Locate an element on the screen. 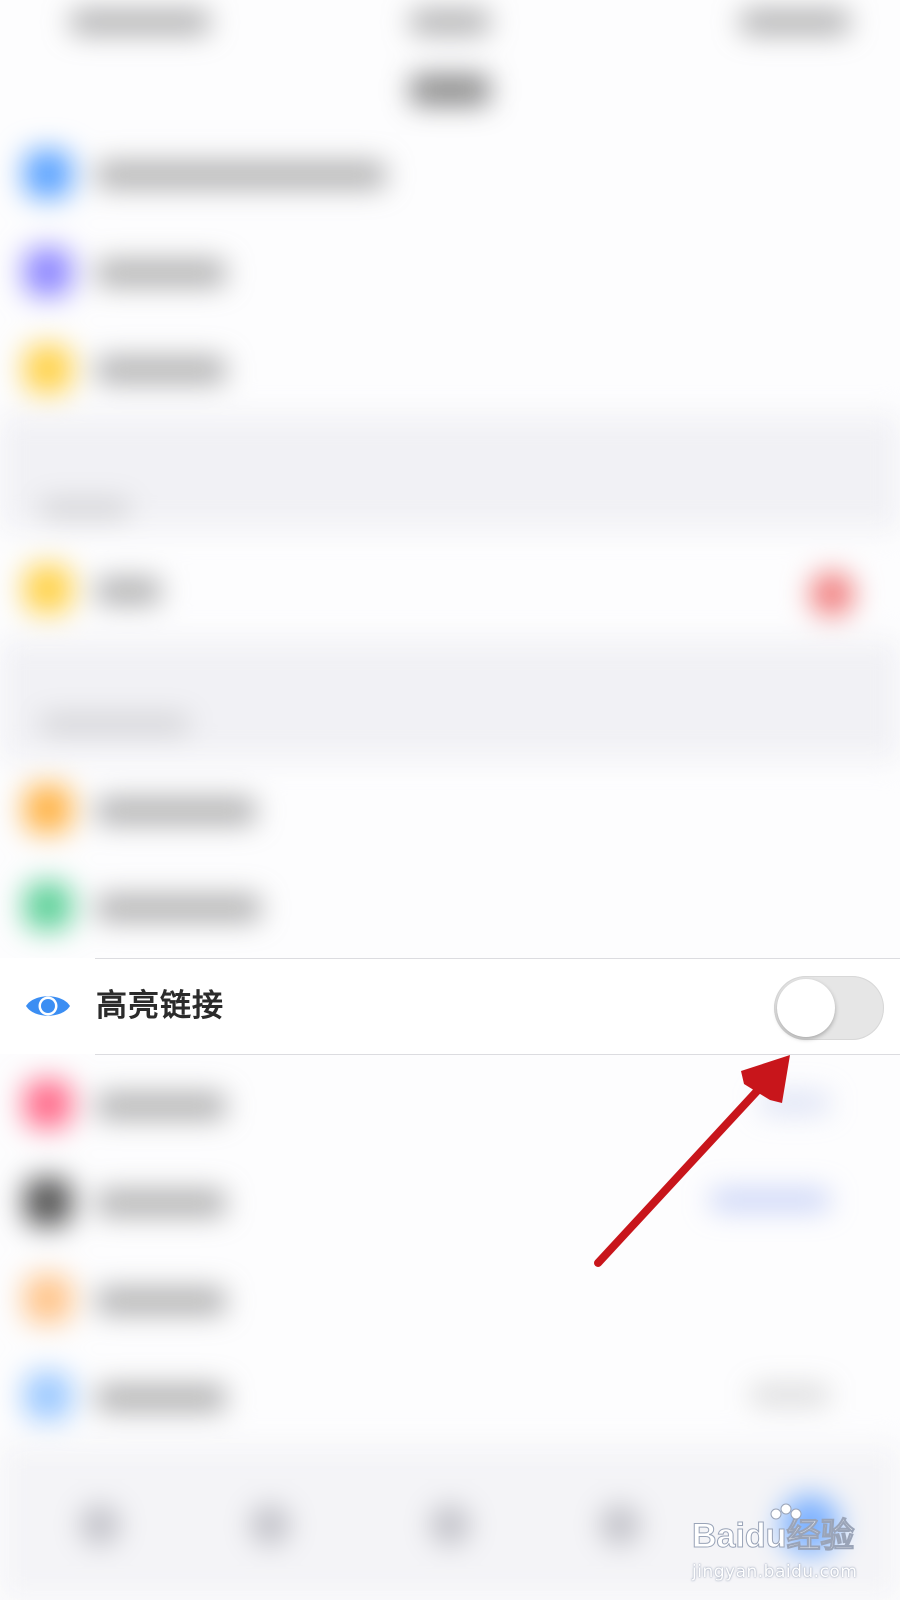  watermark-url: jingyan.baidu.com is located at coordinates (775, 1572).